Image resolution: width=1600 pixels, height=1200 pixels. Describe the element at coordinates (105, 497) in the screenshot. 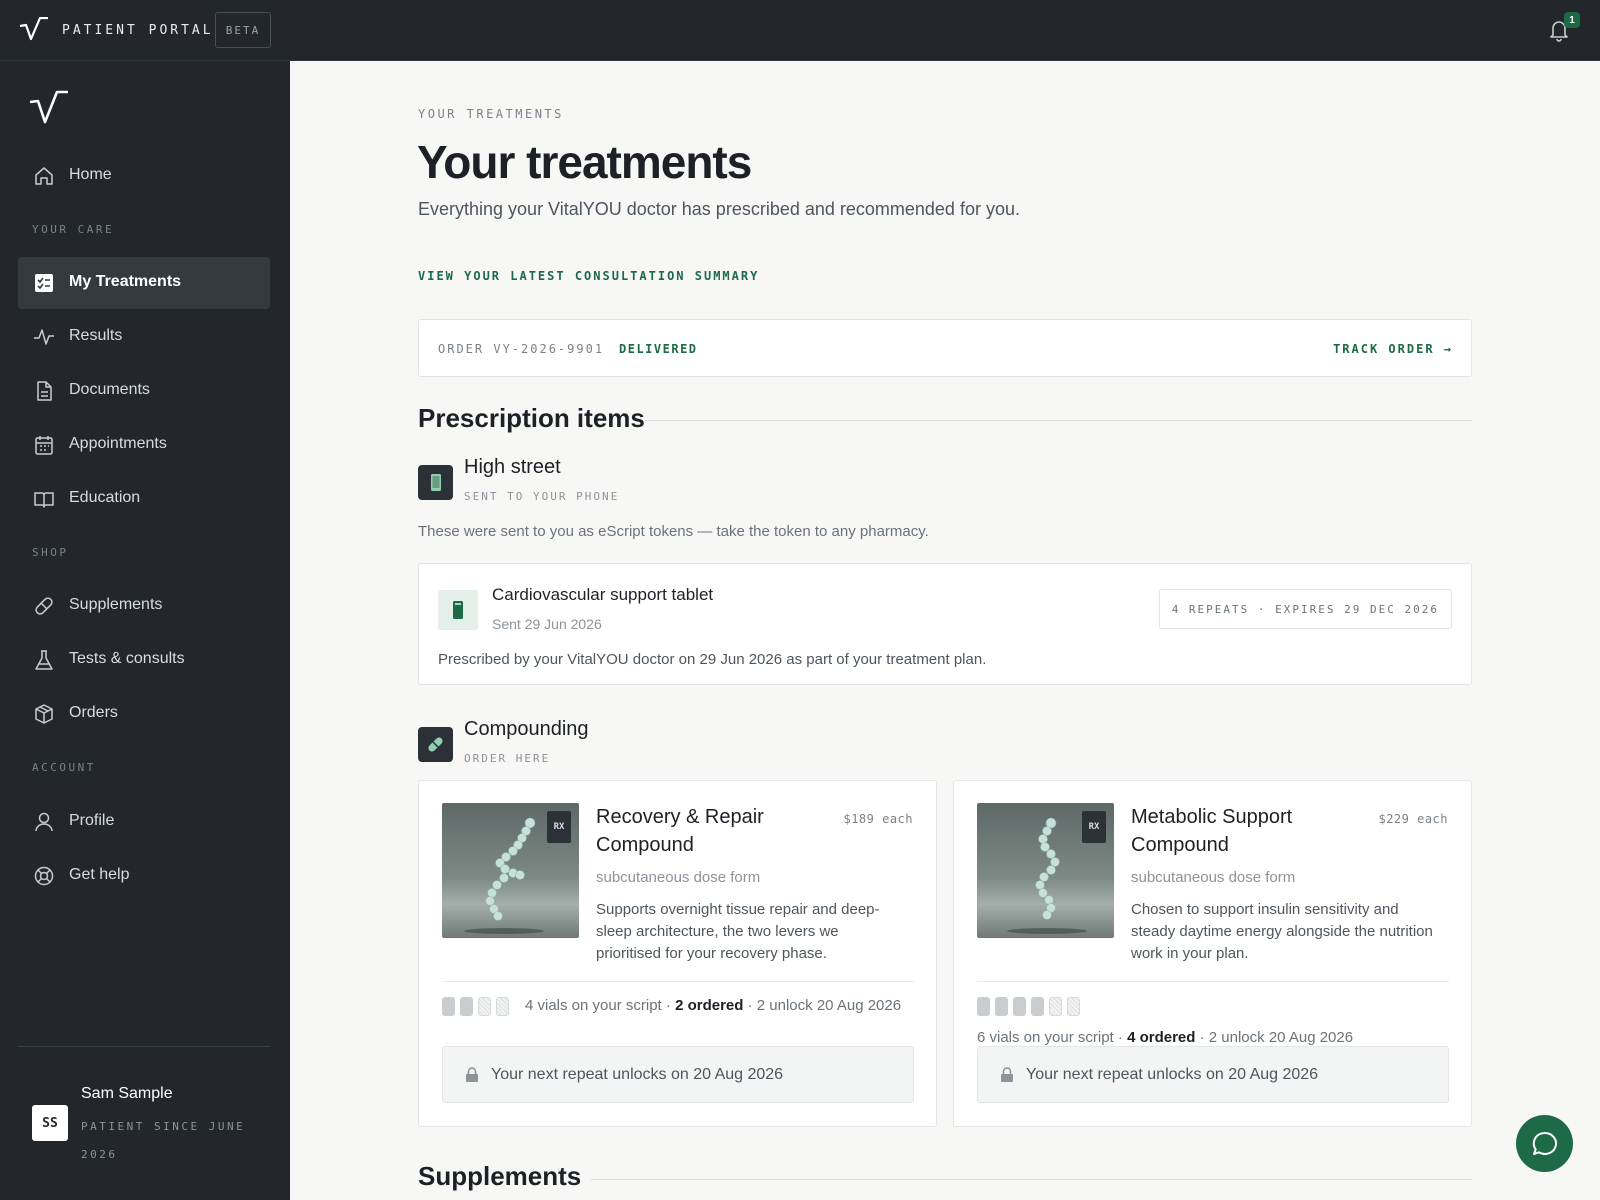

I see `sidebar-item-label: Education` at that location.